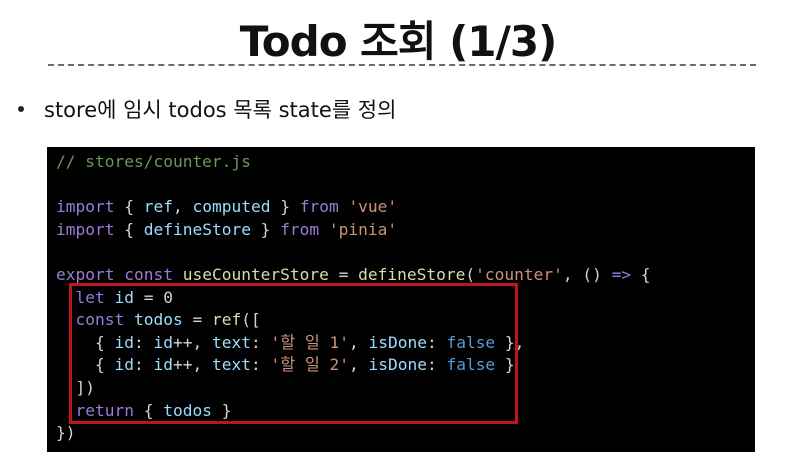 The height and width of the screenshot is (466, 796). Describe the element at coordinates (587, 274) in the screenshot. I see `code-token: , ()` at that location.